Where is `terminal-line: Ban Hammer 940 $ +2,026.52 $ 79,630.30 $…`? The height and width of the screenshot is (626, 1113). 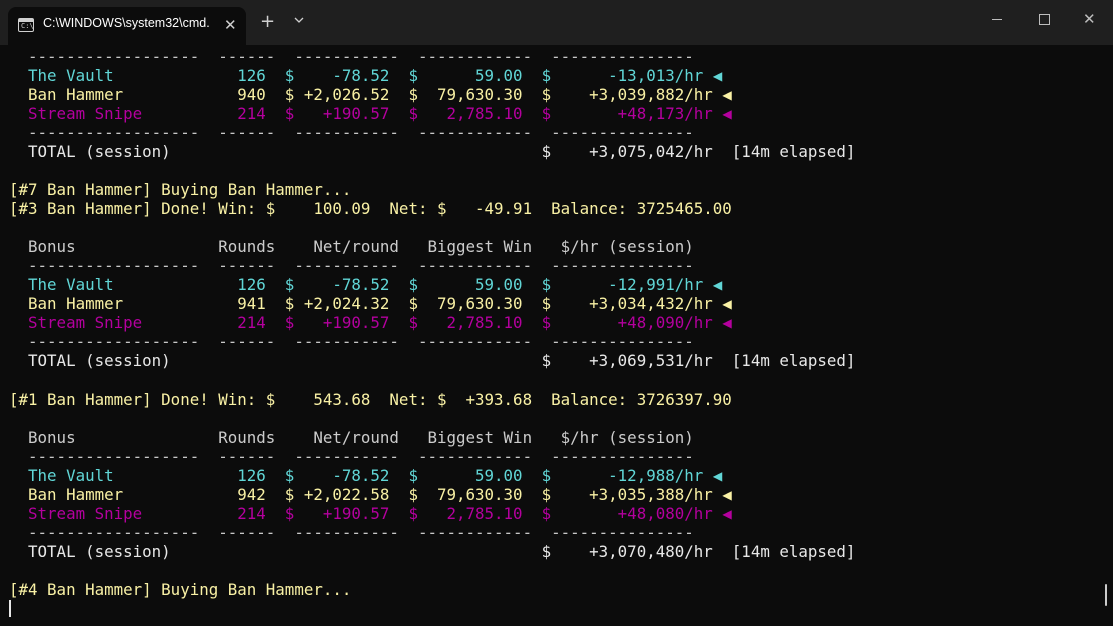
terminal-line: Ban Hammer 940 $ +2,026.52 $ 79,630.30 $… is located at coordinates (370, 95).